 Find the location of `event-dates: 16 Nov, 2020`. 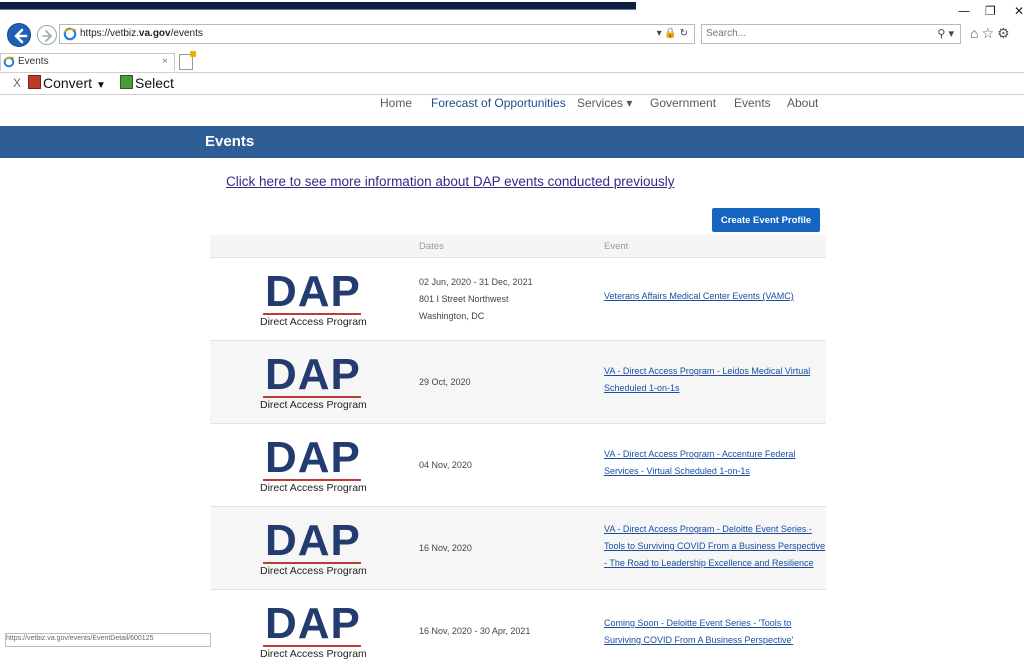

event-dates: 16 Nov, 2020 is located at coordinates (445, 548).